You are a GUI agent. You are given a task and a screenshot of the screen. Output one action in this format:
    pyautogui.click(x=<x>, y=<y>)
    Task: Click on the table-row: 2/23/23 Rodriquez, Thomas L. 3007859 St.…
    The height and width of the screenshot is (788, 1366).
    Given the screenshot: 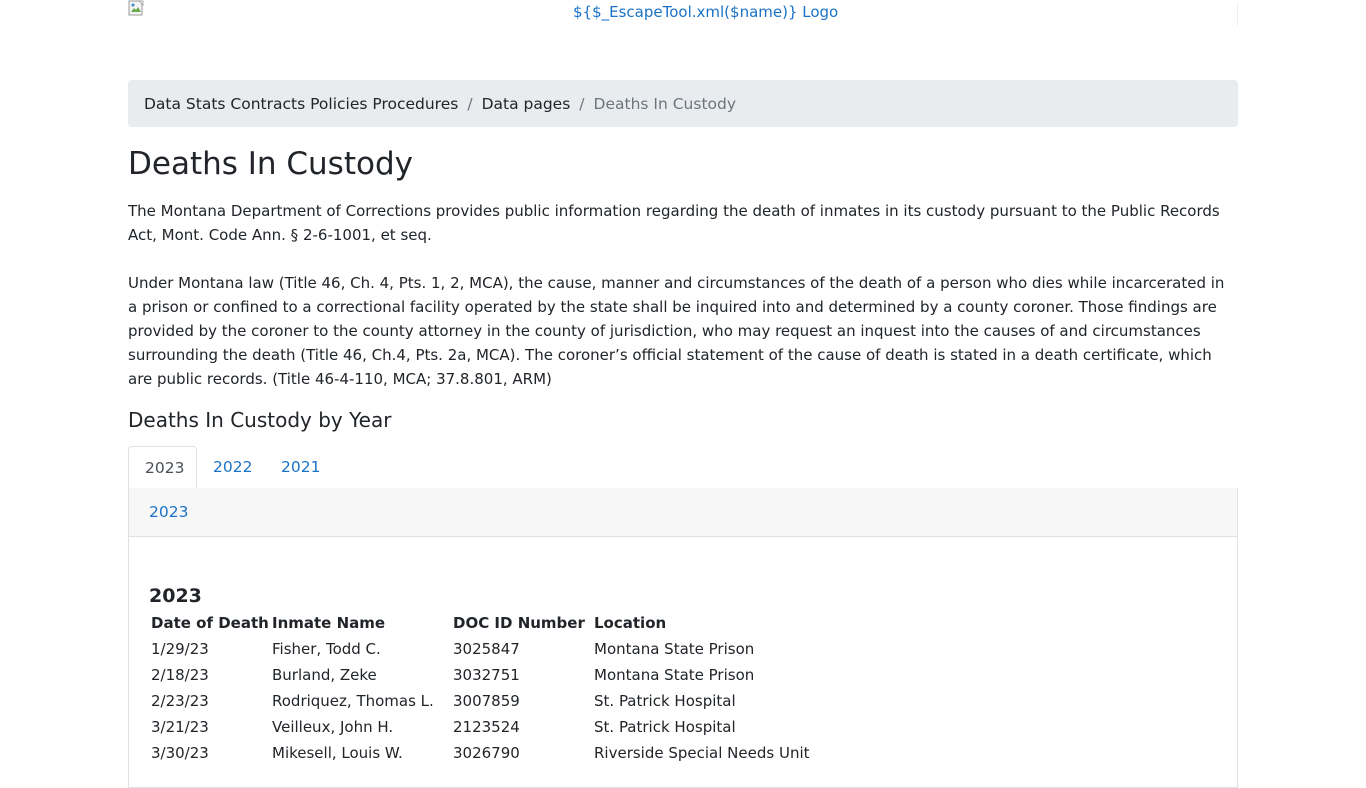 What is the action you would take?
    pyautogui.click(x=521, y=701)
    